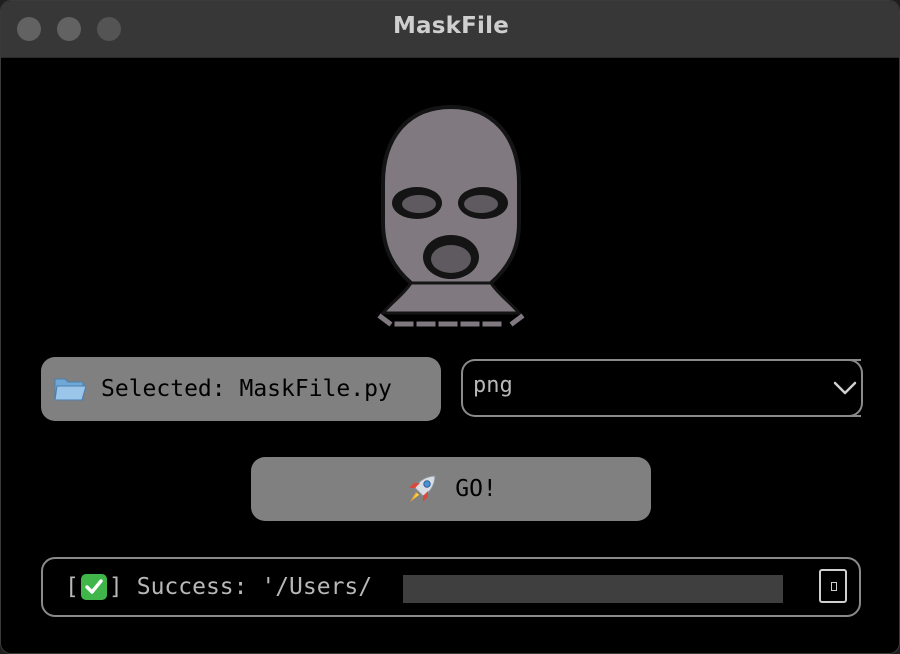 The height and width of the screenshot is (654, 900). What do you see at coordinates (845, 388) in the screenshot?
I see `chevron-down-icon` at bounding box center [845, 388].